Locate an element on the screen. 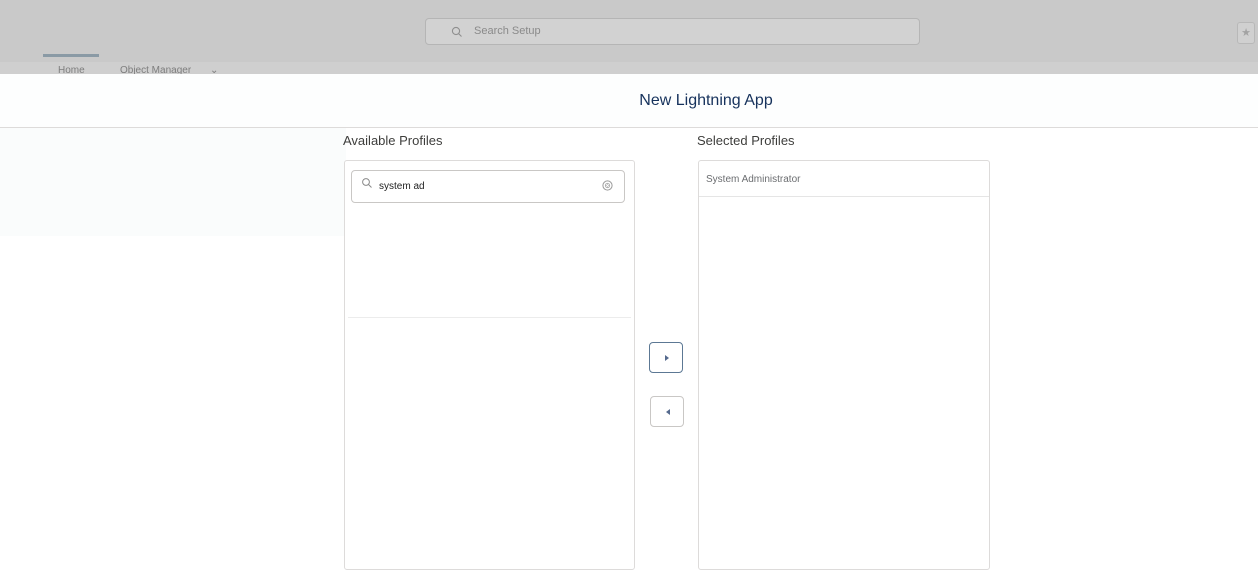 The height and width of the screenshot is (570, 1258). search-placeholder: Search Setup is located at coordinates (507, 31).